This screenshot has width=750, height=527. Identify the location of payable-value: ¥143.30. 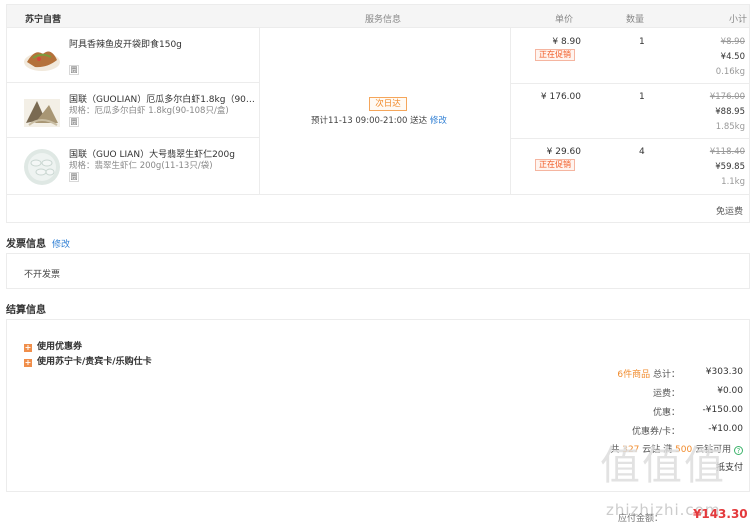
(720, 514).